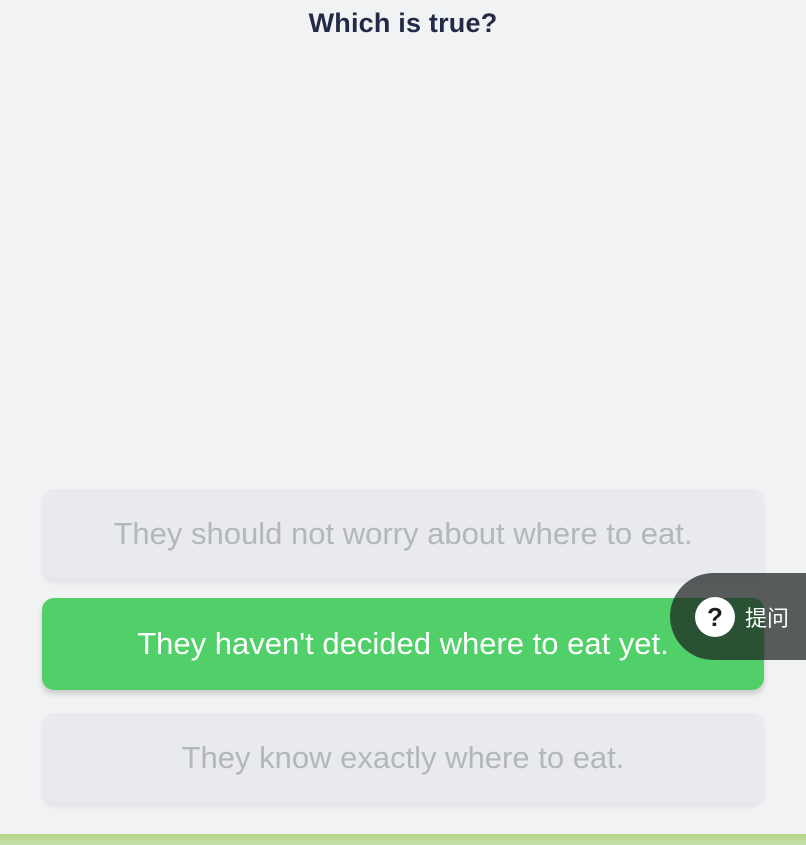 This screenshot has height=845, width=806. What do you see at coordinates (715, 616) in the screenshot?
I see `question-mark-icon: ?` at bounding box center [715, 616].